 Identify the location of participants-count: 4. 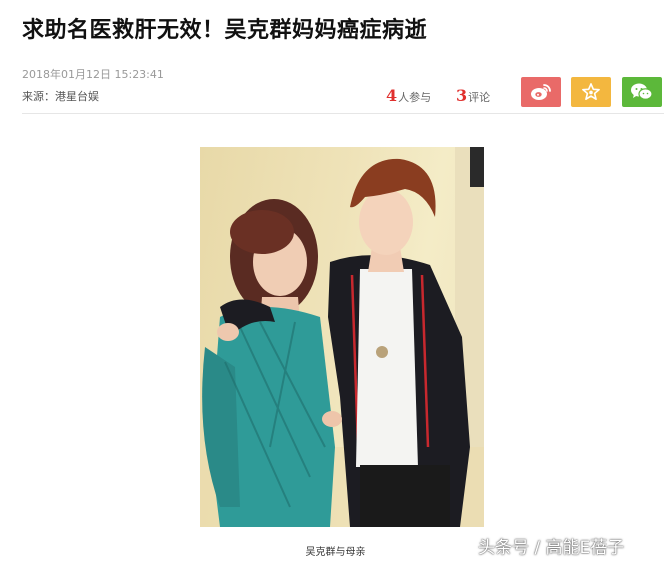
(392, 95).